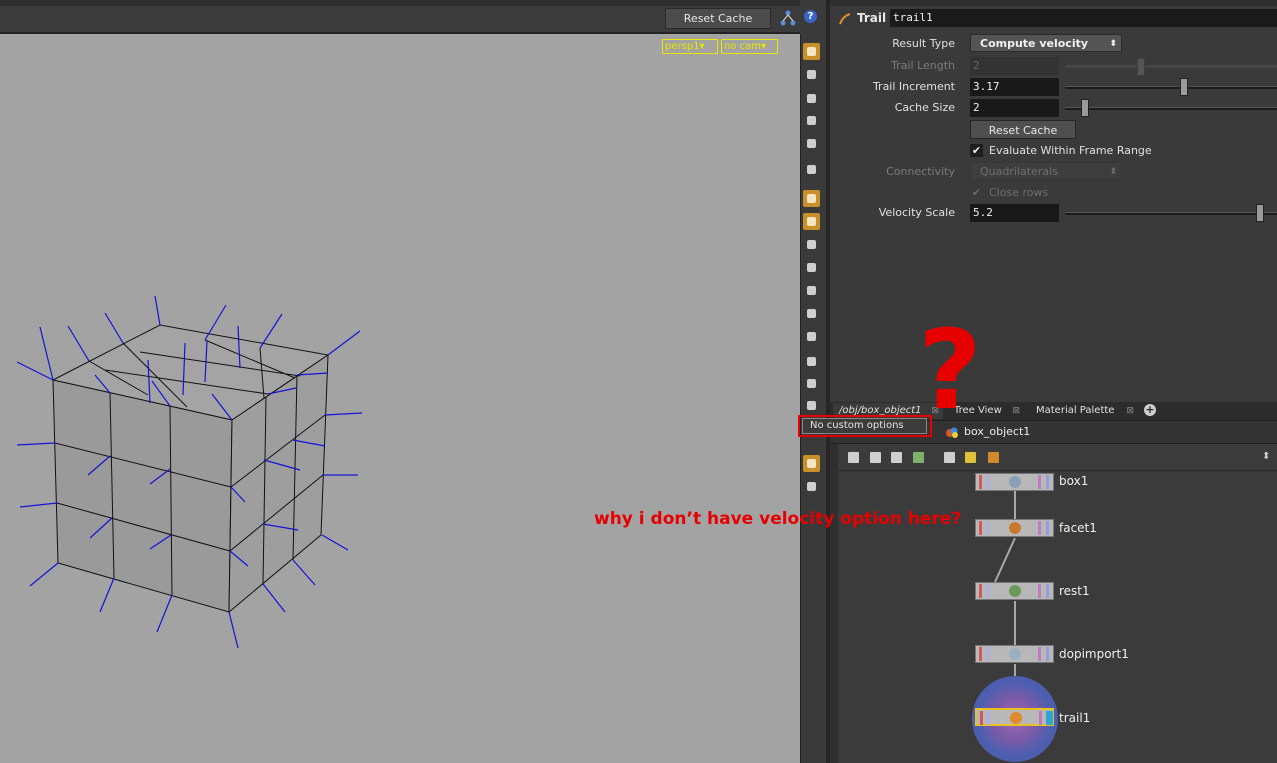 The image size is (1277, 763). I want to click on trail-increment-slider, so click(1171, 87).